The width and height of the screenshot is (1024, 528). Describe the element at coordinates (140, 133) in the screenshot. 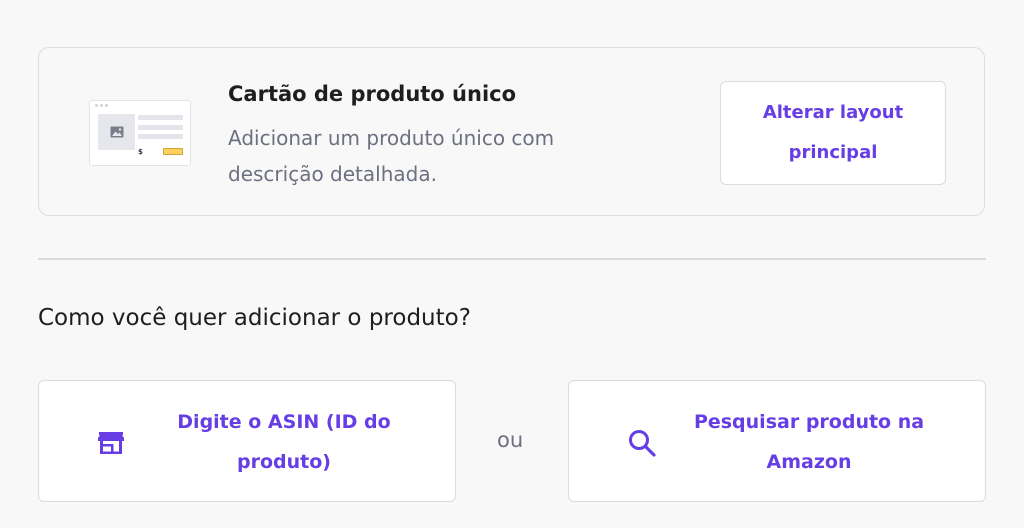

I see `product-card-thumbnail-icon: $` at that location.